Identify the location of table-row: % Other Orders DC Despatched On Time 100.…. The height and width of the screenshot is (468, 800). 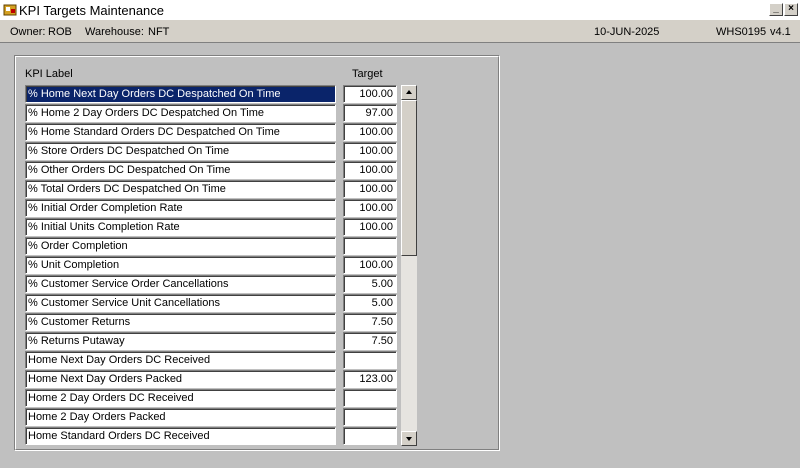
(225, 170).